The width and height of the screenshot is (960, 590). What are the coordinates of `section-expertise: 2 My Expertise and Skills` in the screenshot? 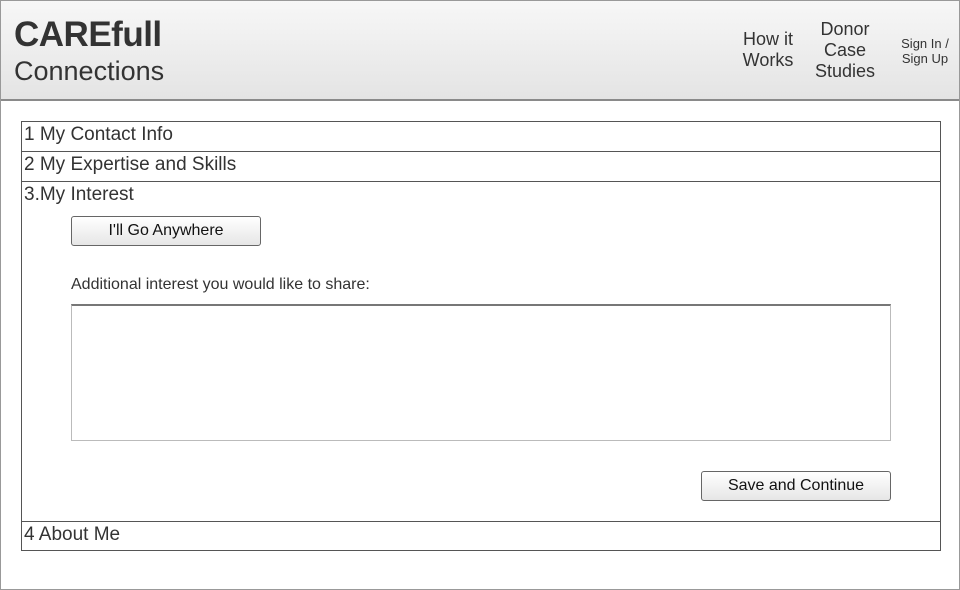 It's located at (481, 166).